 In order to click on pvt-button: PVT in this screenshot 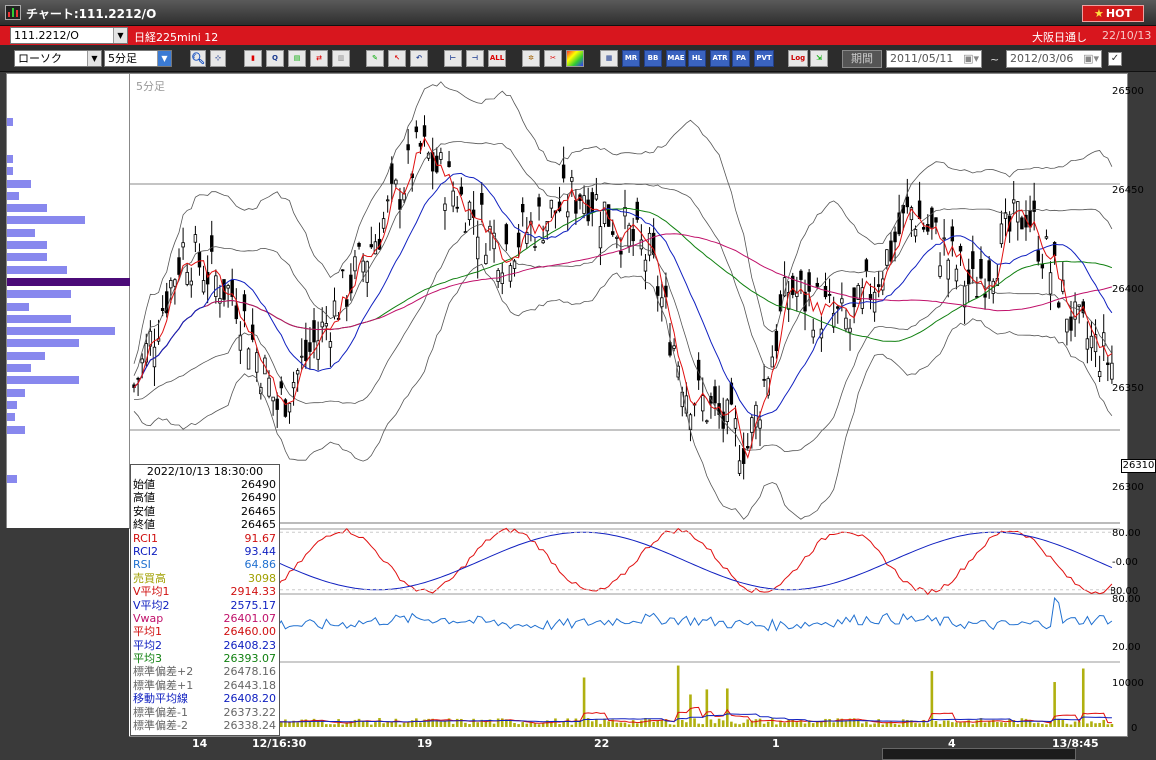, I will do `click(764, 58)`.